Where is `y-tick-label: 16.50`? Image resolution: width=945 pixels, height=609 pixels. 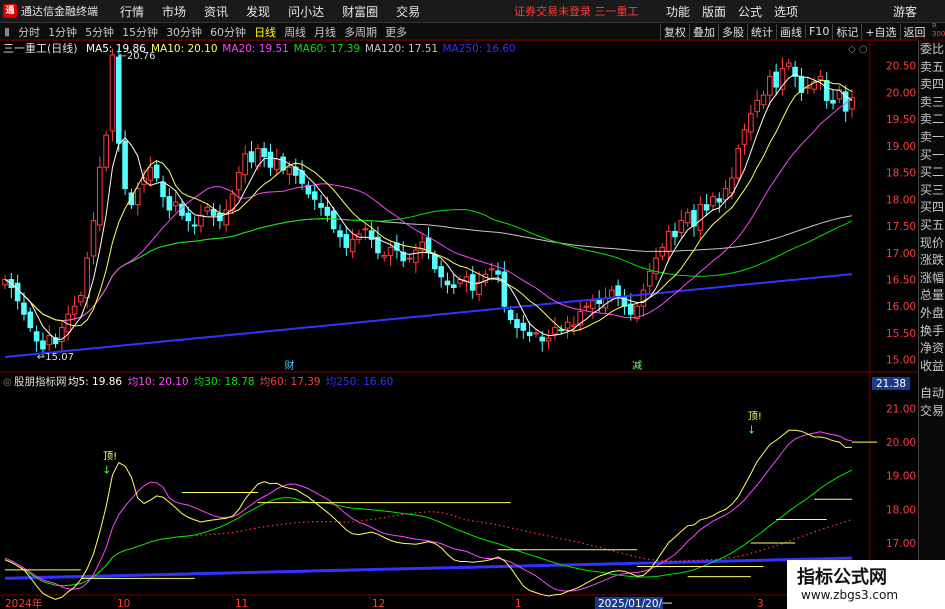 y-tick-label: 16.50 is located at coordinates (901, 280).